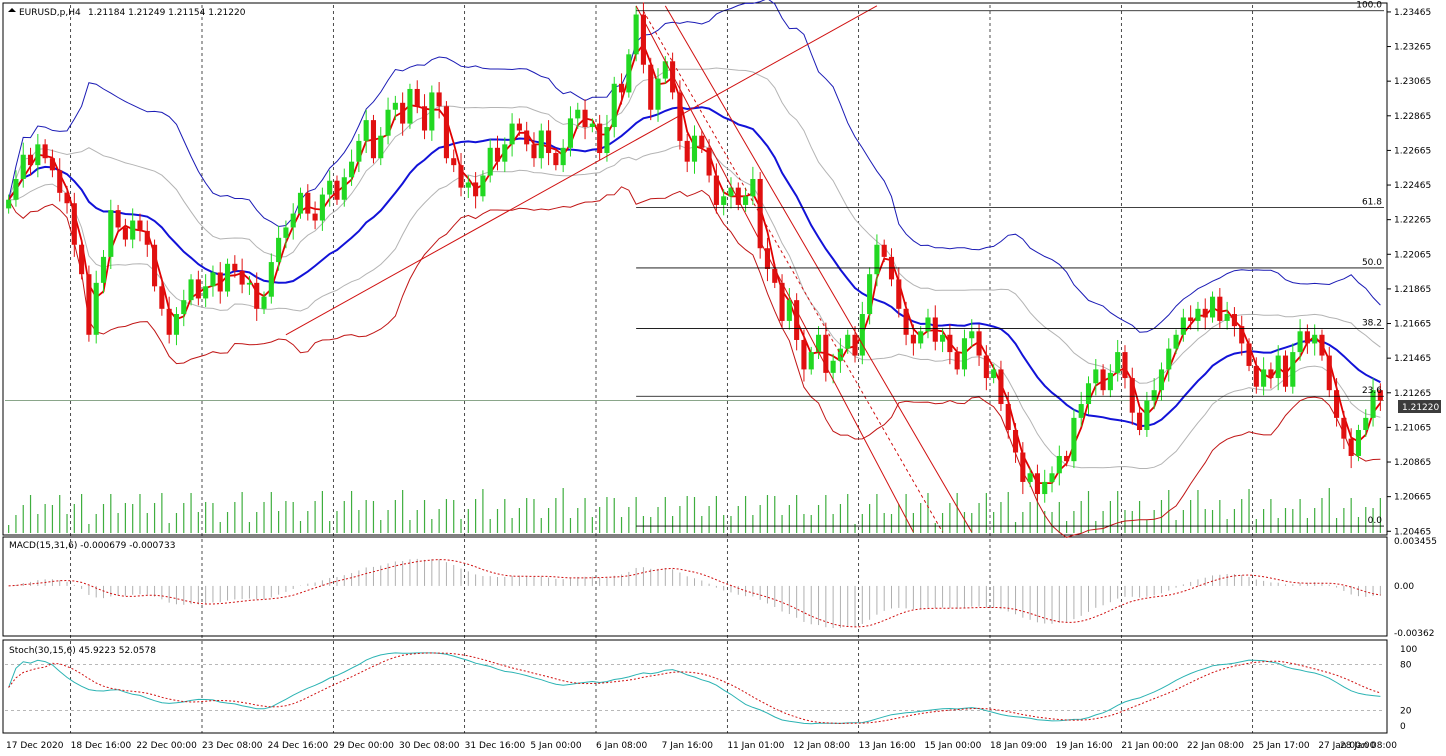 The height and width of the screenshot is (756, 1446). I want to click on channel-line-lower, so click(818, 269).